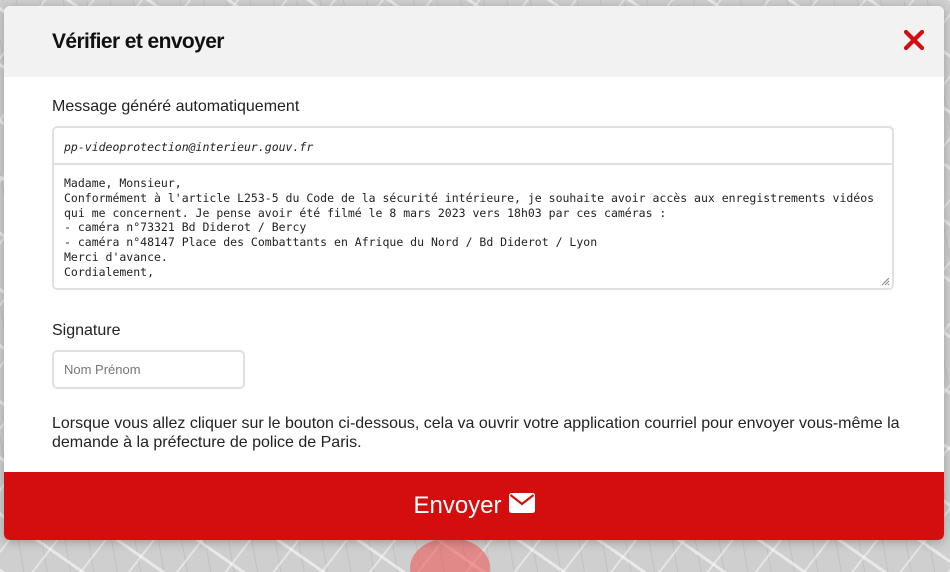 The width and height of the screenshot is (950, 572). Describe the element at coordinates (138, 41) in the screenshot. I see `modal-title: Vérifier et envoyer` at that location.